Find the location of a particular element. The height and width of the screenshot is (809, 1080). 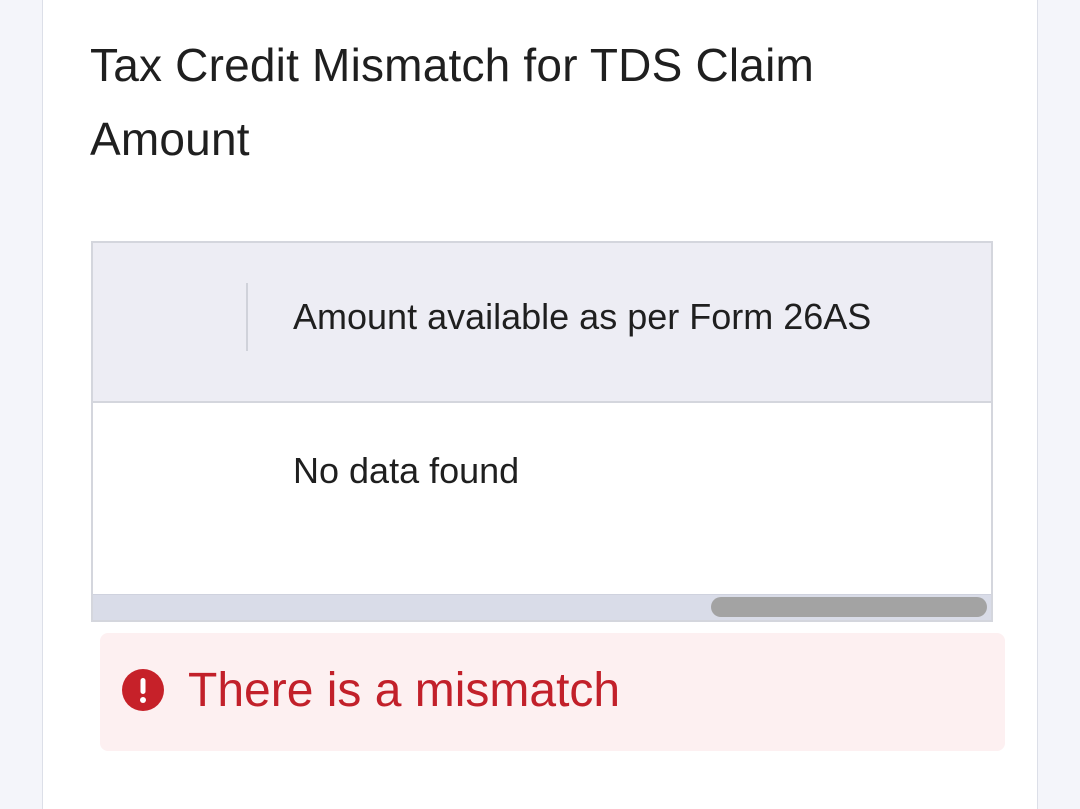

table-empty-message: No data found is located at coordinates (406, 470).